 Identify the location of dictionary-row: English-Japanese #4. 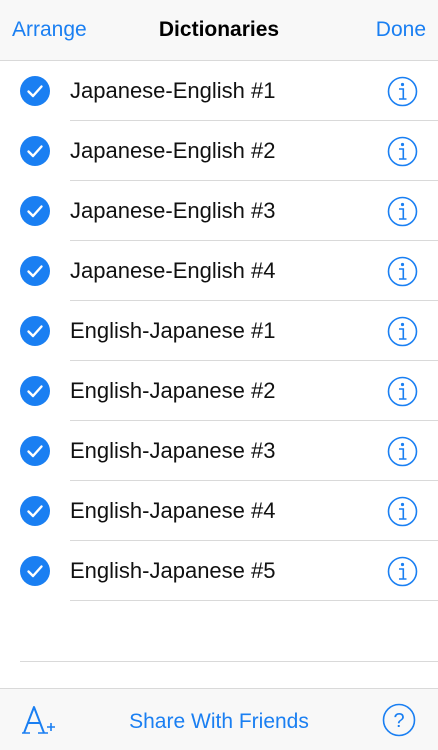
(219, 511).